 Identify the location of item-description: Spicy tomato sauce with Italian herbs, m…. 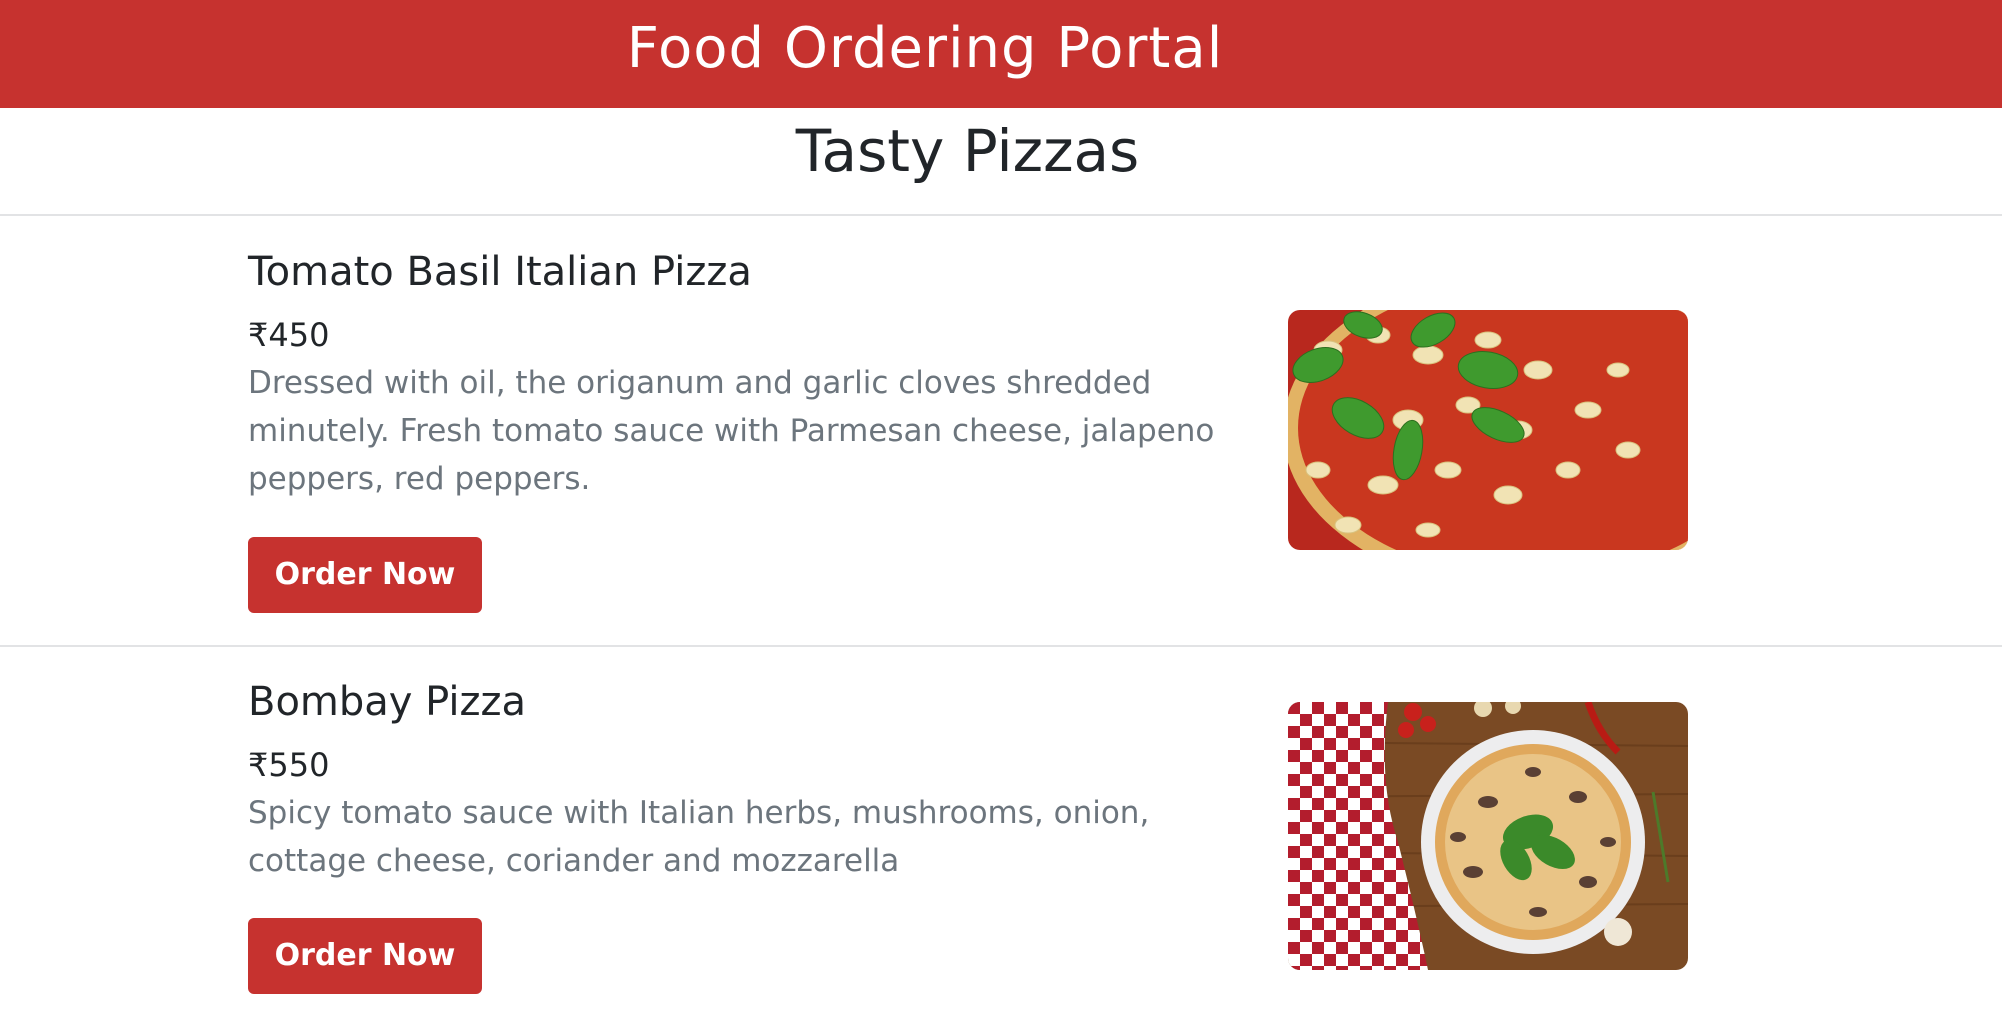
(699, 837).